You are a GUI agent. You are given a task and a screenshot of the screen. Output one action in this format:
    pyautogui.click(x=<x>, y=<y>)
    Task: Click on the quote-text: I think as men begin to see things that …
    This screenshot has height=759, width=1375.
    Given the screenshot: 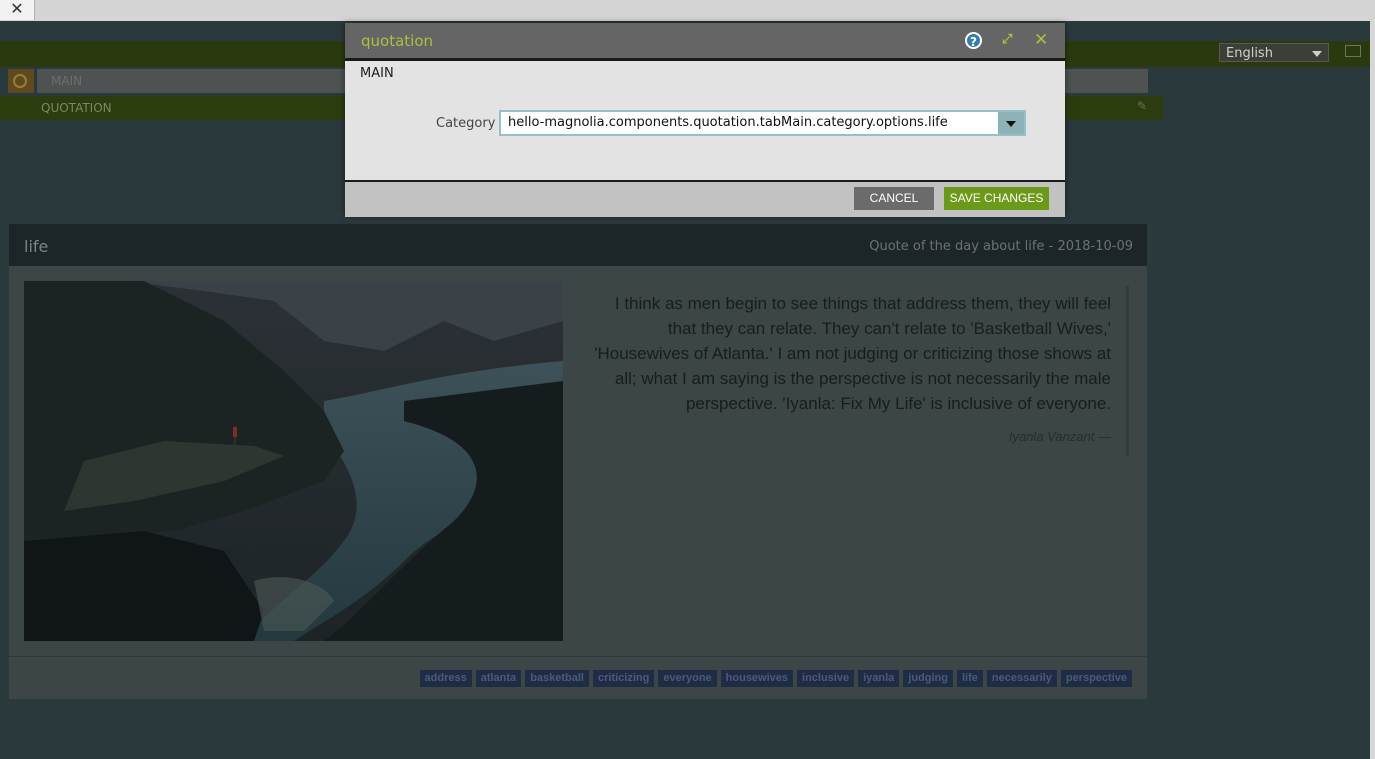 What is the action you would take?
    pyautogui.click(x=852, y=353)
    